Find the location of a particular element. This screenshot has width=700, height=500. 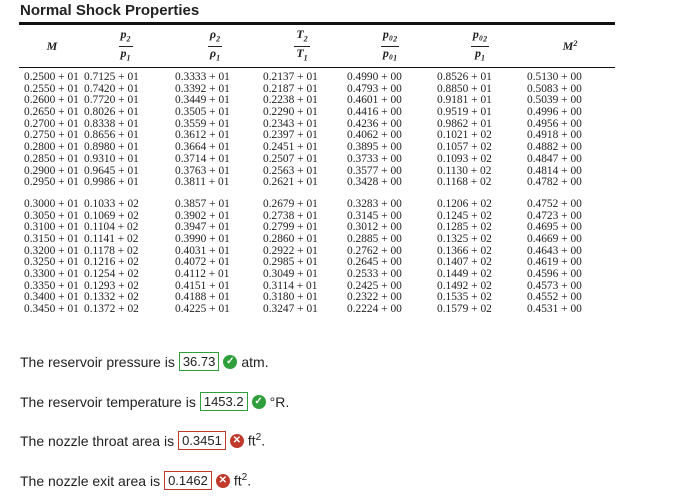

table-cell: 0.4996 + 00 is located at coordinates (554, 112).